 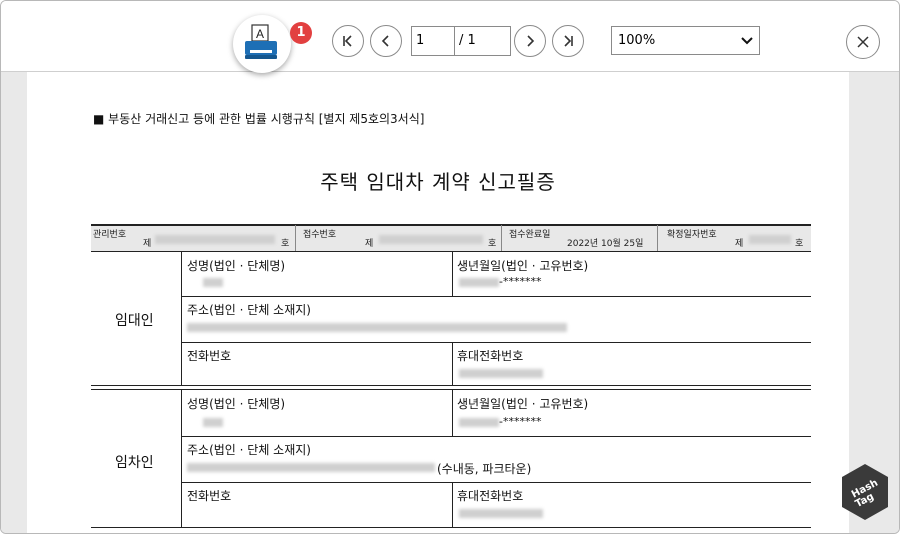 I want to click on lessee-phone-label: 전화번호, so click(x=209, y=496).